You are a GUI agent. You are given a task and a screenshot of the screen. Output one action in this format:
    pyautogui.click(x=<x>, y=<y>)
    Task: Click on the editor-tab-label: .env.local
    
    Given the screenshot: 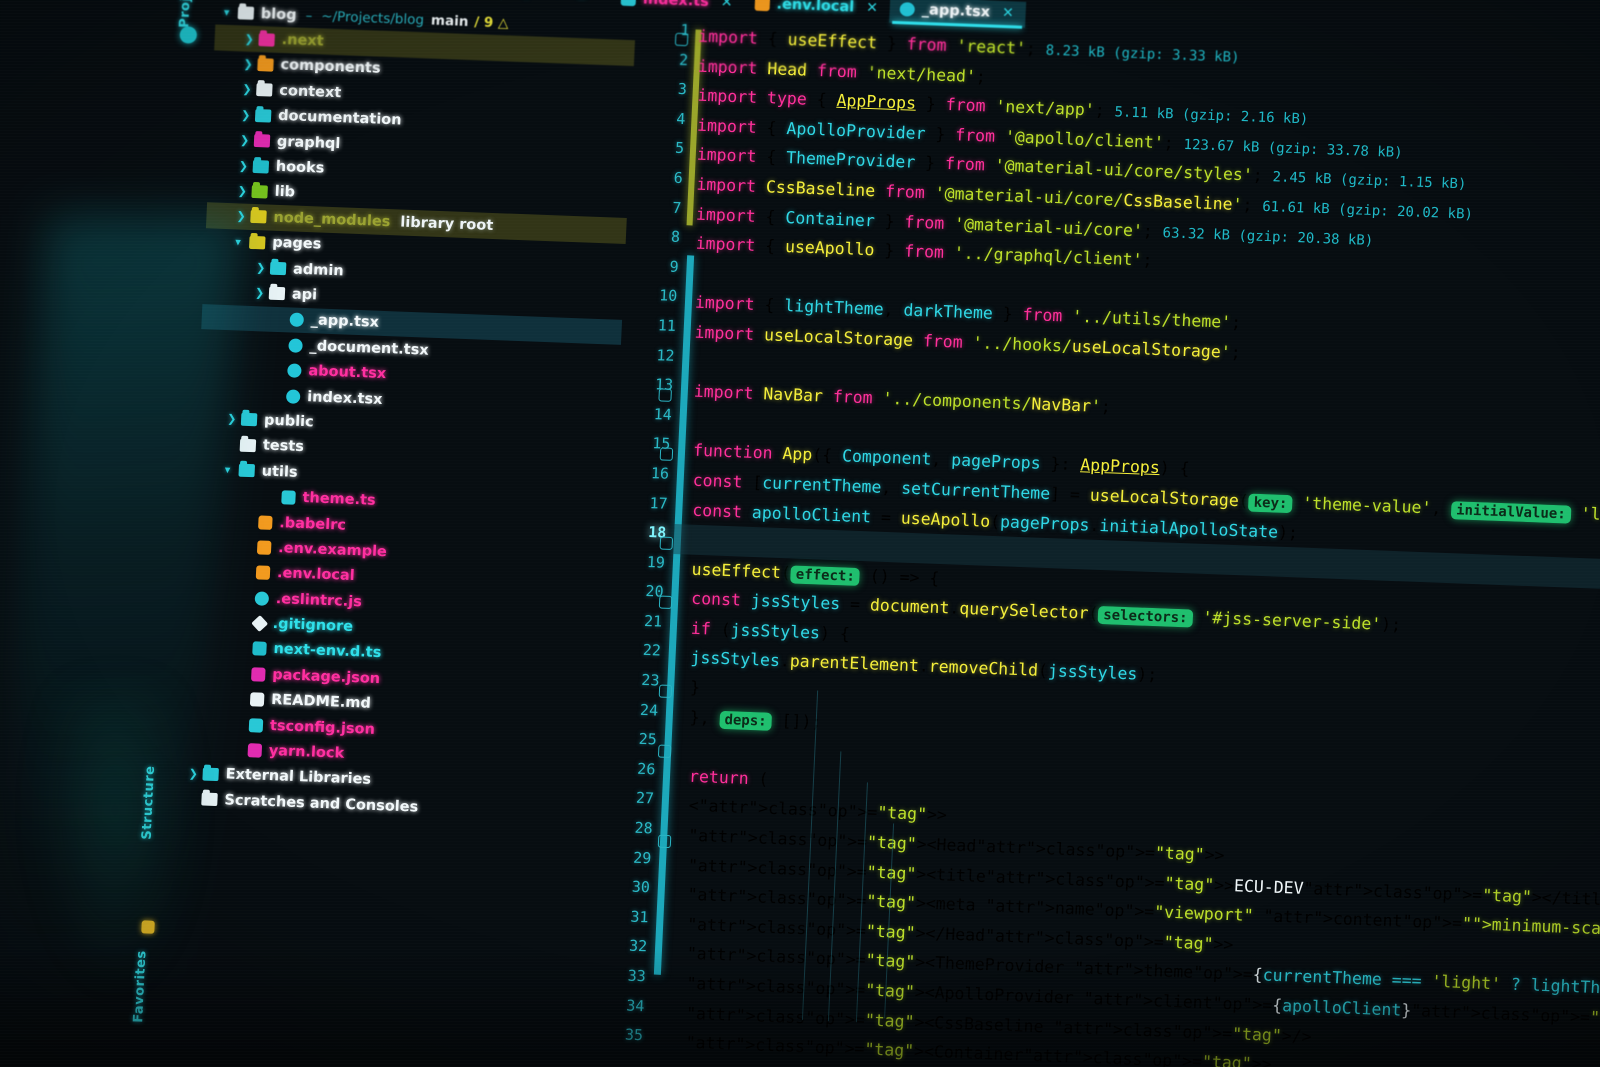 What is the action you would take?
    pyautogui.click(x=815, y=8)
    